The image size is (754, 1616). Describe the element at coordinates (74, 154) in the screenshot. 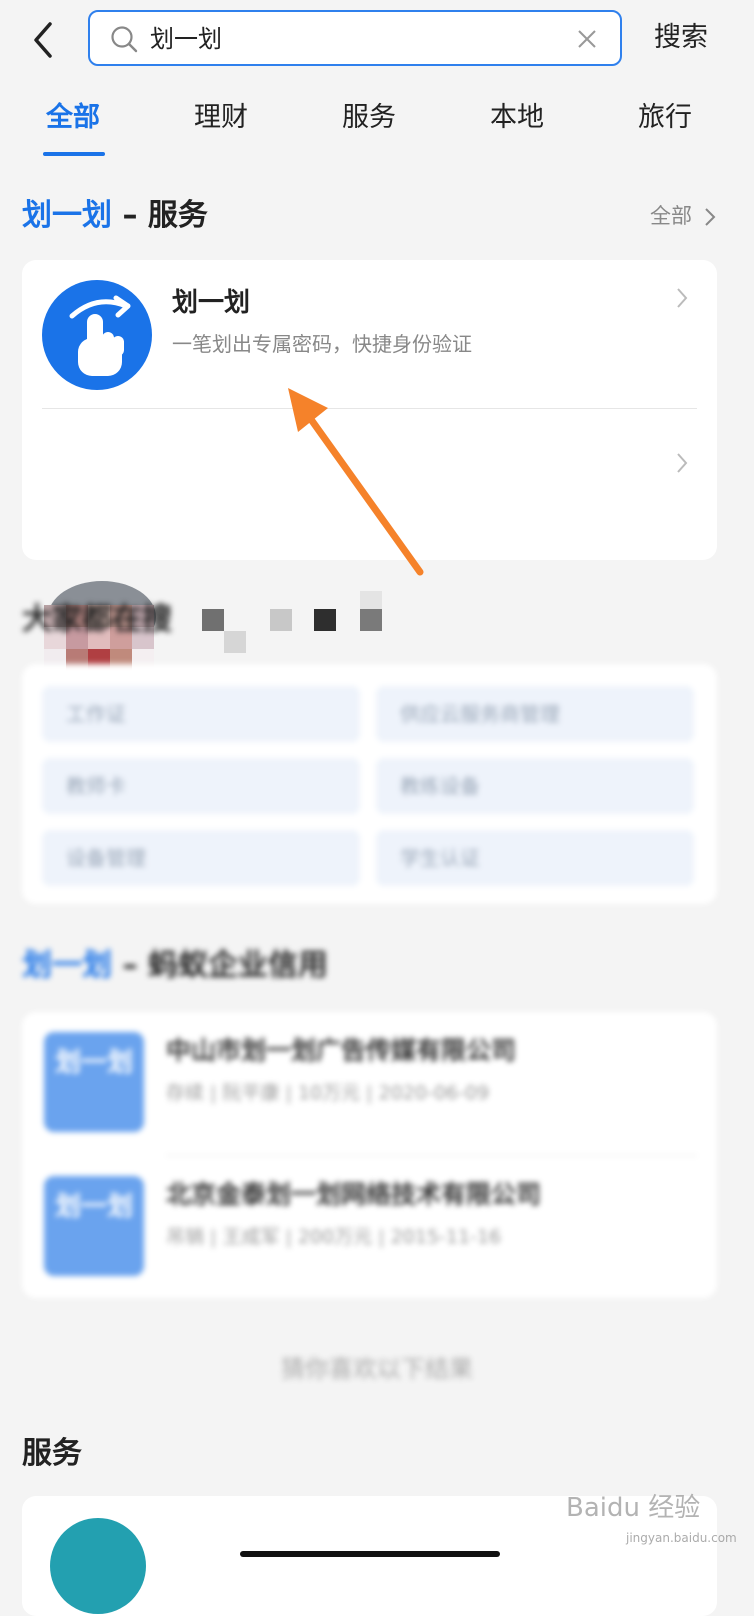

I see `active-tab-indicator` at that location.